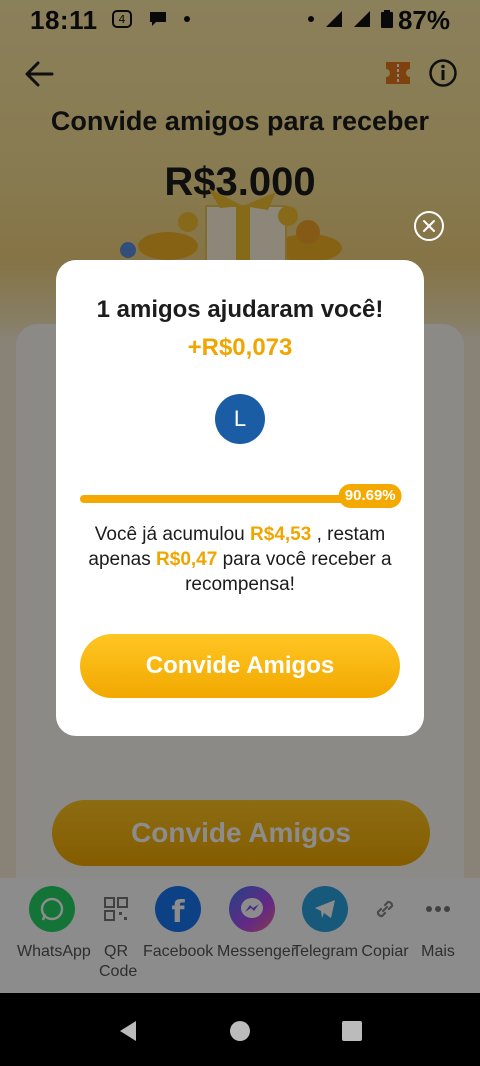 This screenshot has height=1066, width=480. I want to click on progress-fill, so click(225, 499).